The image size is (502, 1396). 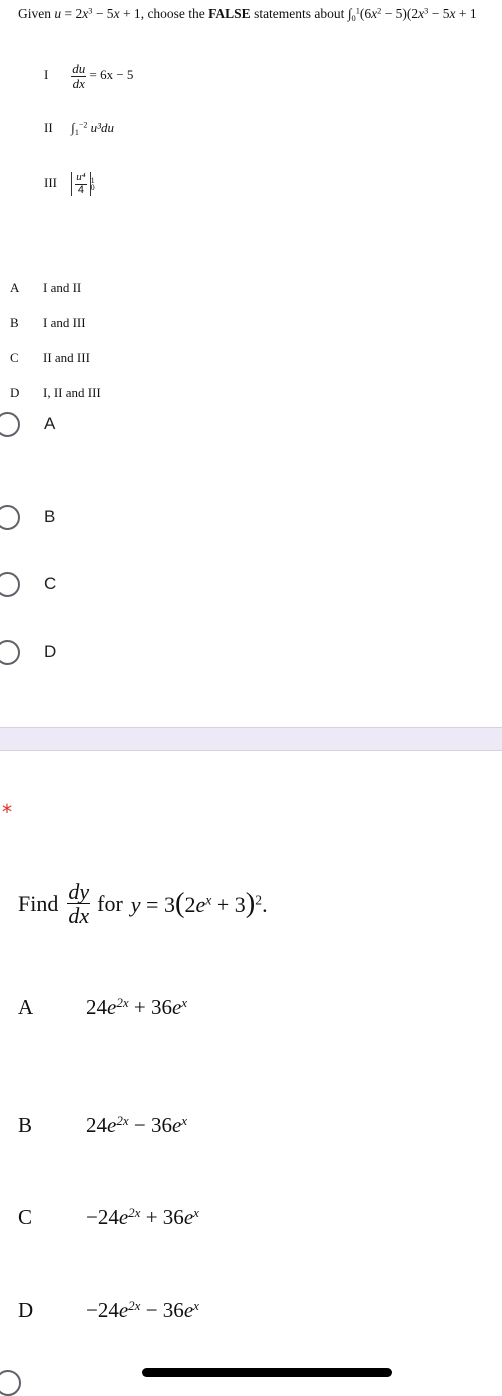 What do you see at coordinates (28, 584) in the screenshot?
I see `radio-option-c: C` at bounding box center [28, 584].